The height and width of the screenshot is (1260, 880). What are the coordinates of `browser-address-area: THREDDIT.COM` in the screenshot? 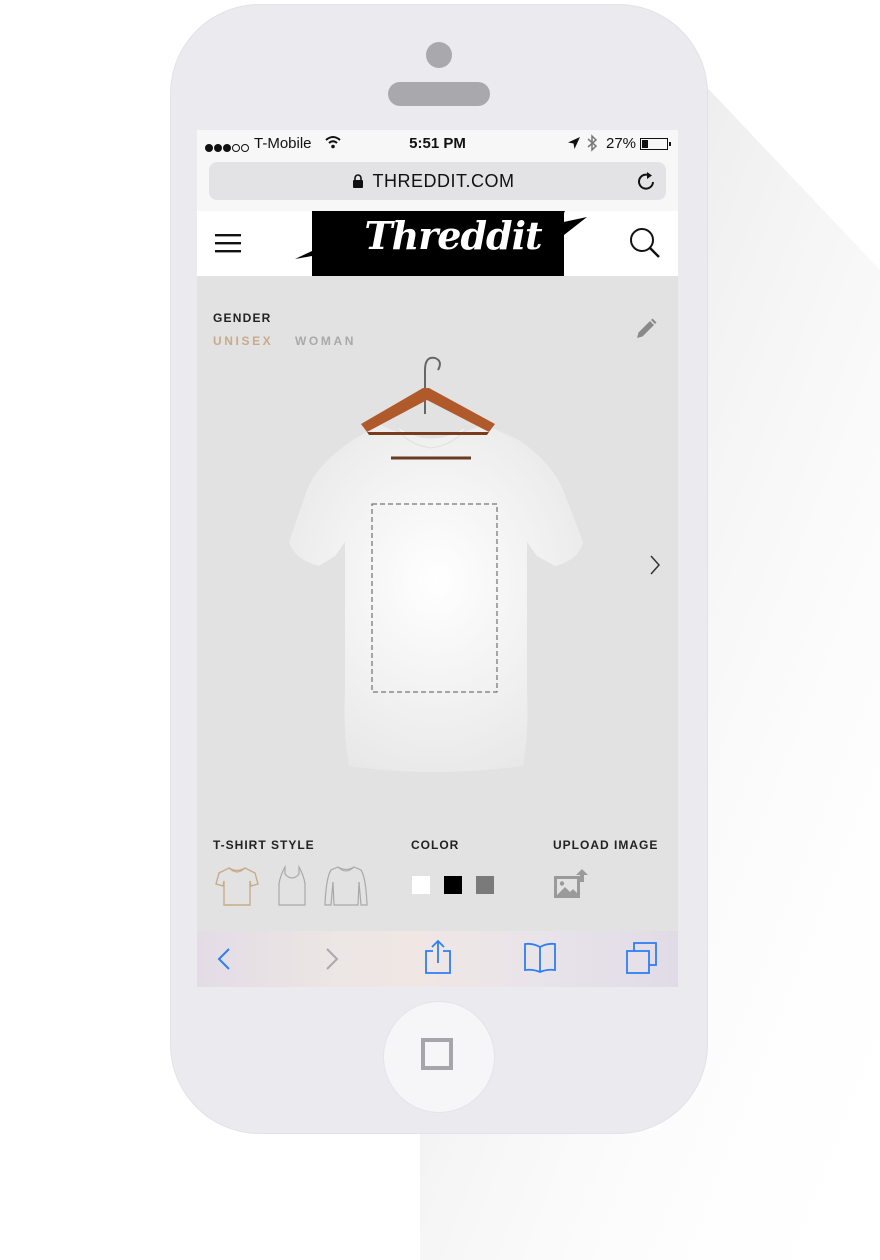 It's located at (437, 184).